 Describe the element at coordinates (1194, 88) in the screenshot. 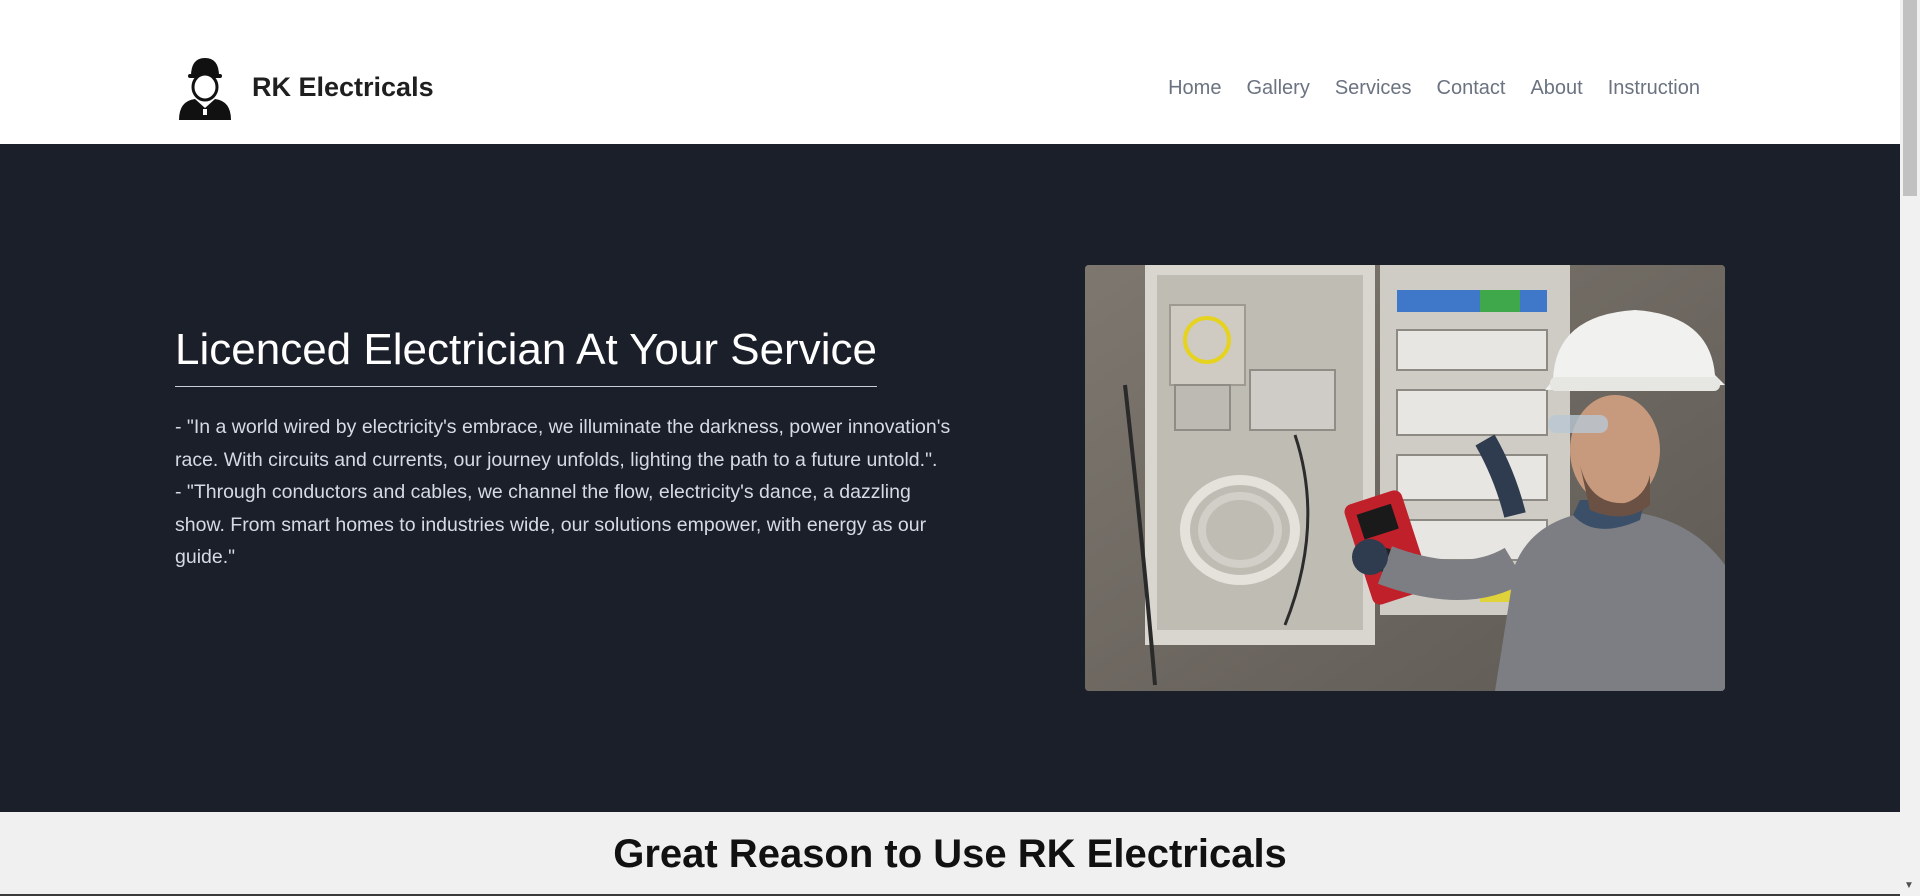

I see `nav-home: Home` at that location.